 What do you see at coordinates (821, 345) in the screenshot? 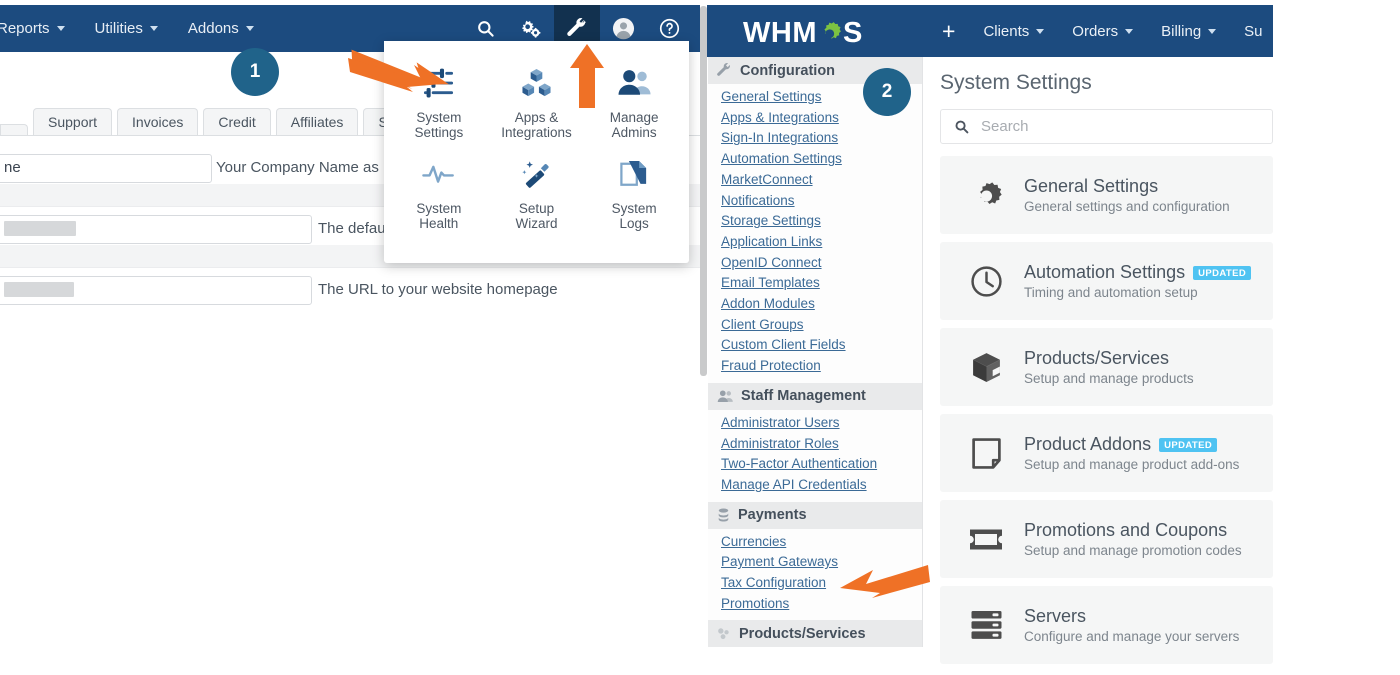
I see `sidebar-link-custom-client-fields: Custom Client Fields` at bounding box center [821, 345].